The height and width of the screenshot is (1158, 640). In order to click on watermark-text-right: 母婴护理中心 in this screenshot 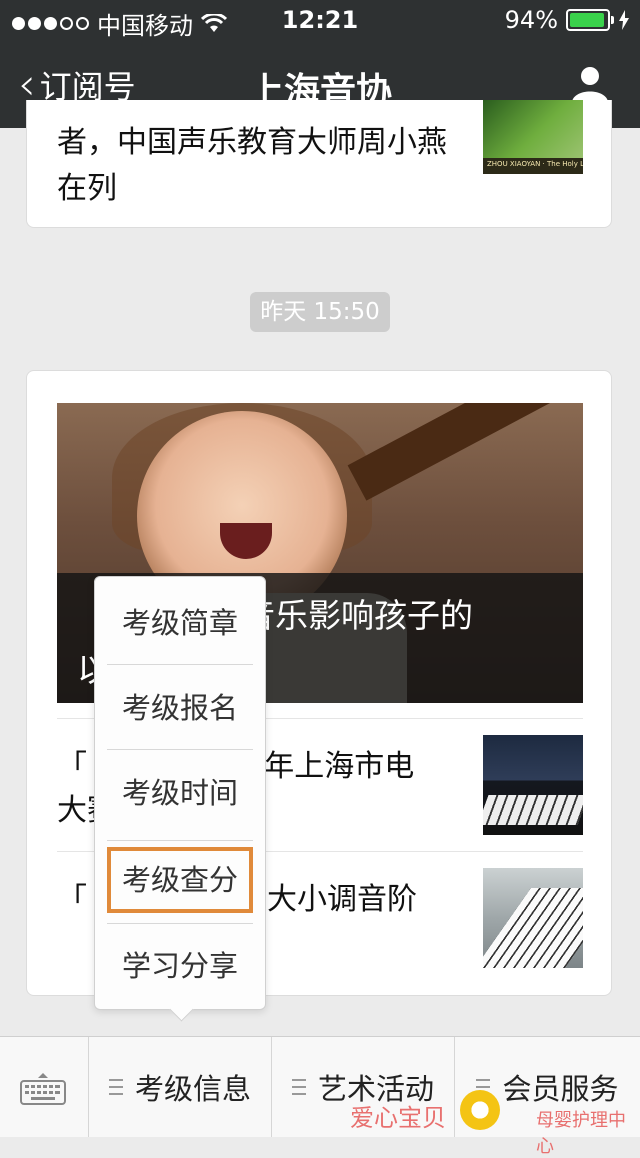, I will do `click(581, 1133)`.